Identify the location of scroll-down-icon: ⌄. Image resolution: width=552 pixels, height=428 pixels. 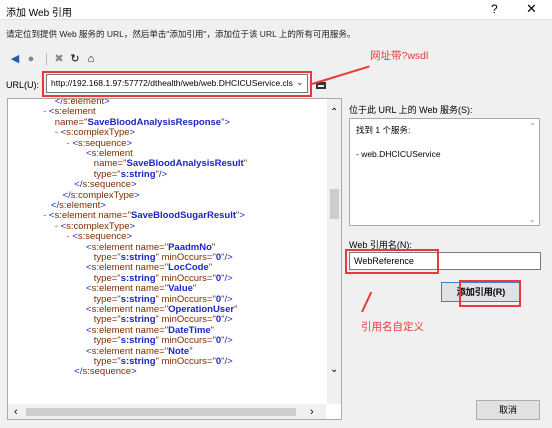
(334, 369).